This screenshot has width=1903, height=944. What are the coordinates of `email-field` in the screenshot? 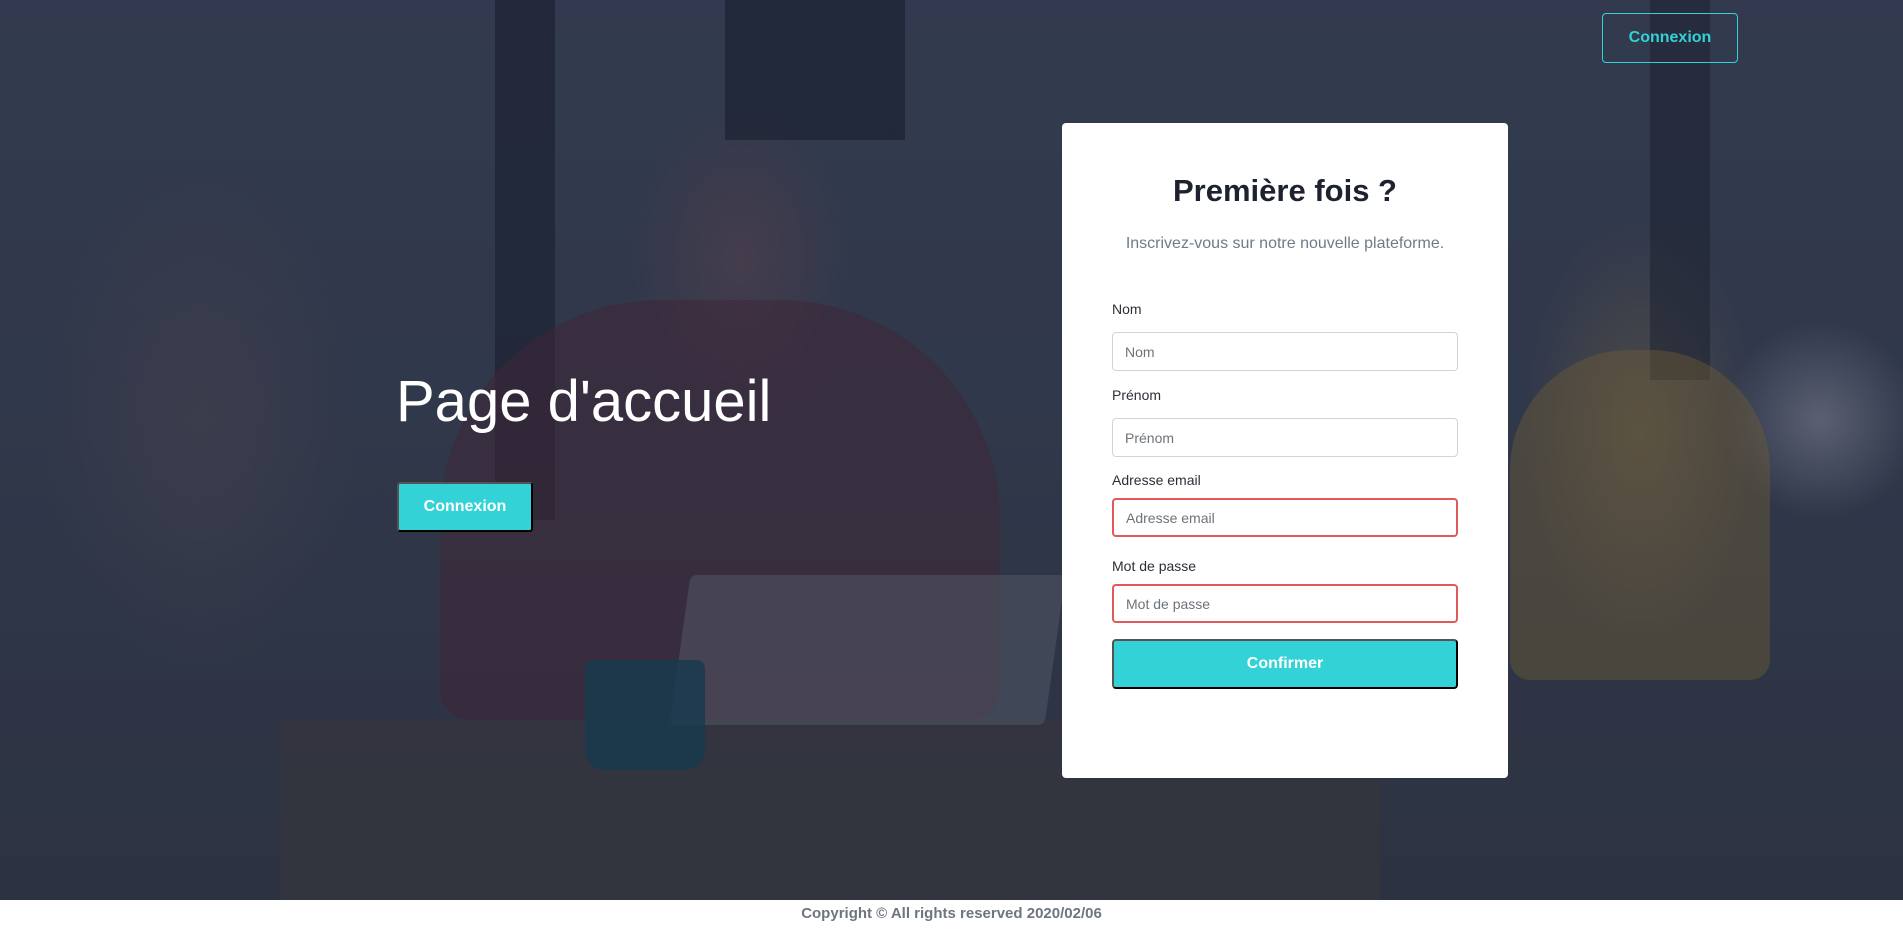 It's located at (1285, 517).